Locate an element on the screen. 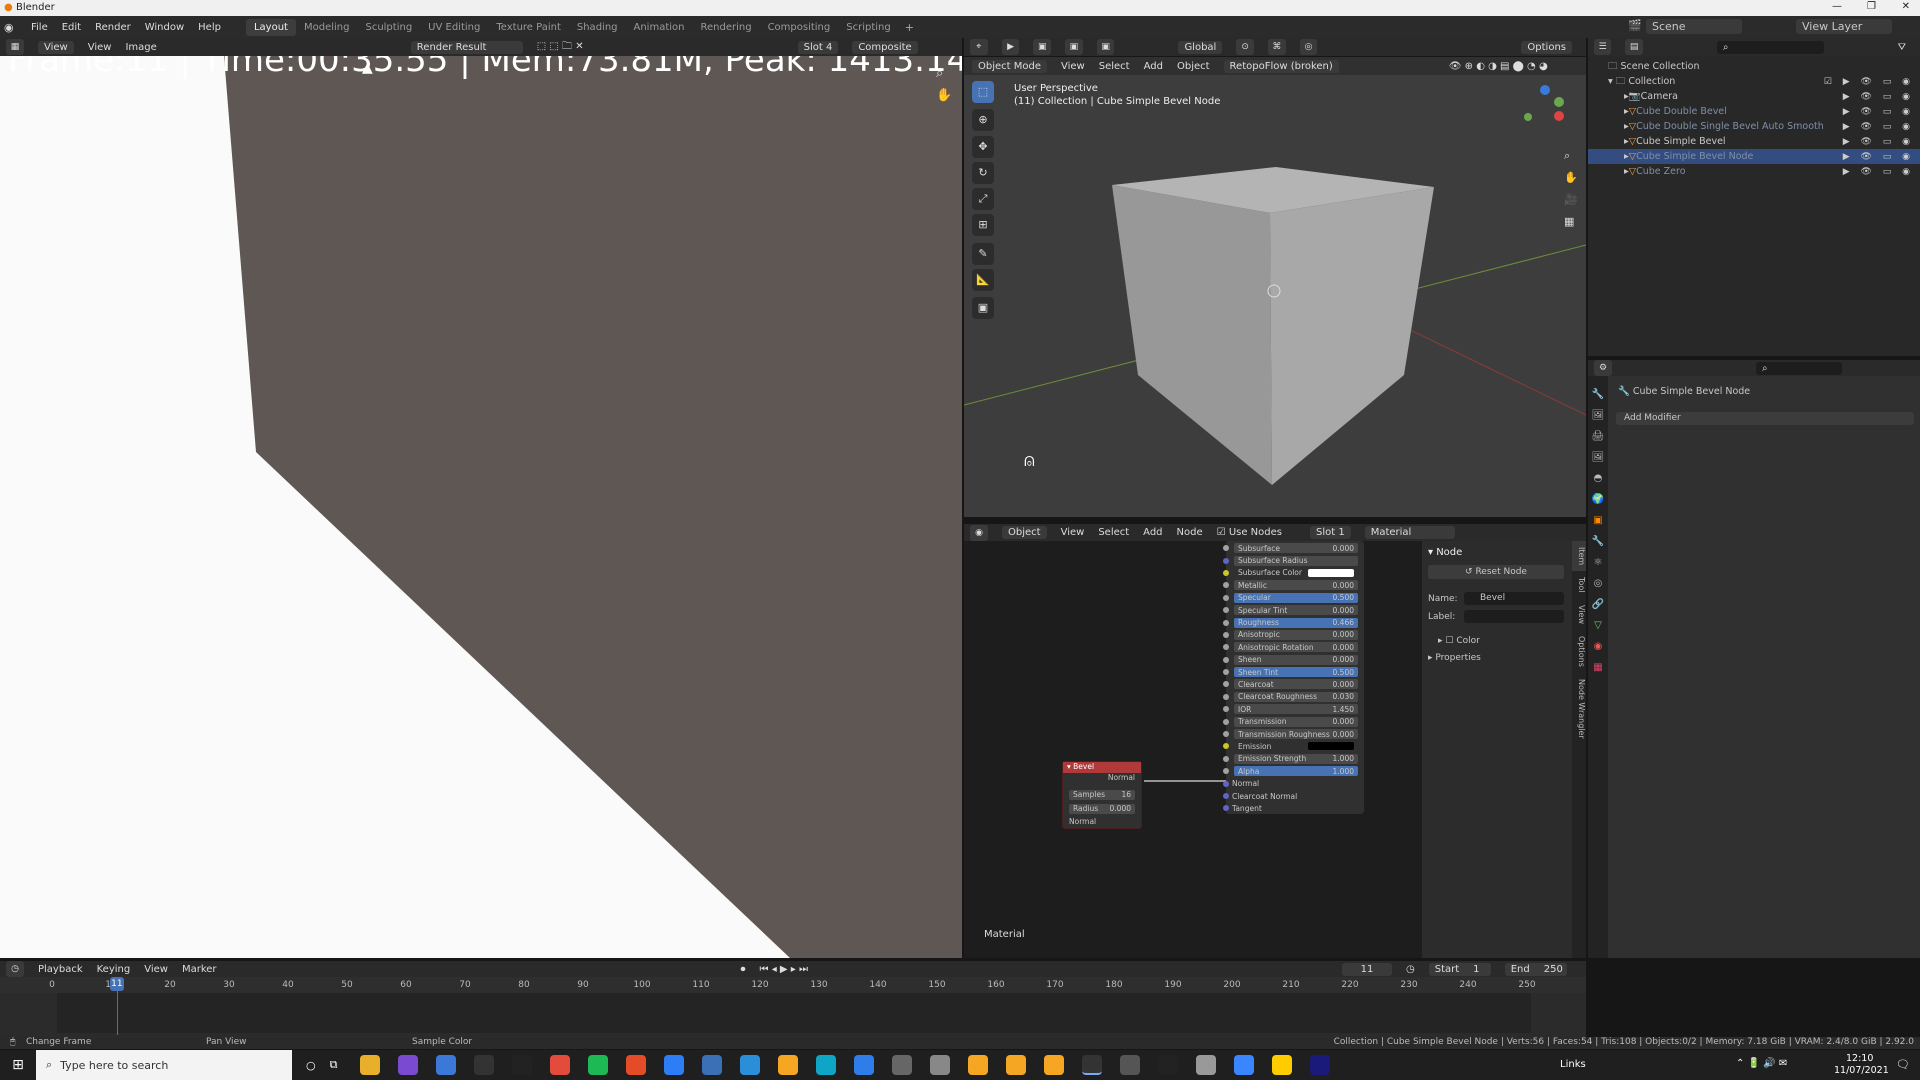 This screenshot has height=1080, width=1920. camera-view-icon: 🎥 is located at coordinates (1571, 199).